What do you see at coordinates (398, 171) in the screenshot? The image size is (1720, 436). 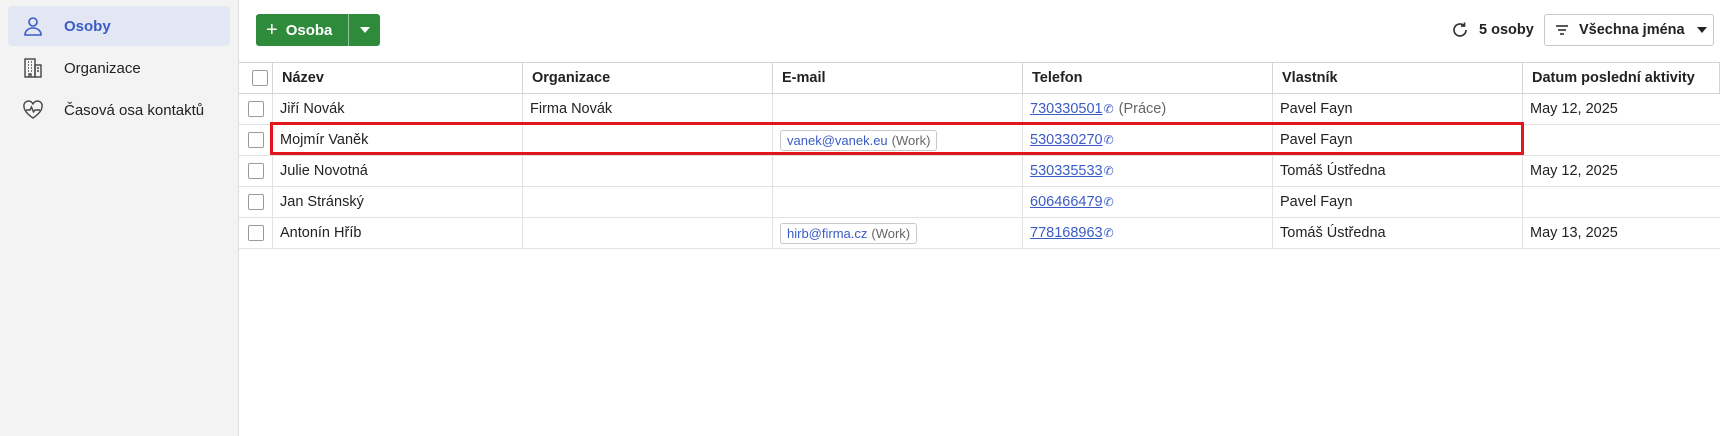 I see `person-name: Julie Novotná` at bounding box center [398, 171].